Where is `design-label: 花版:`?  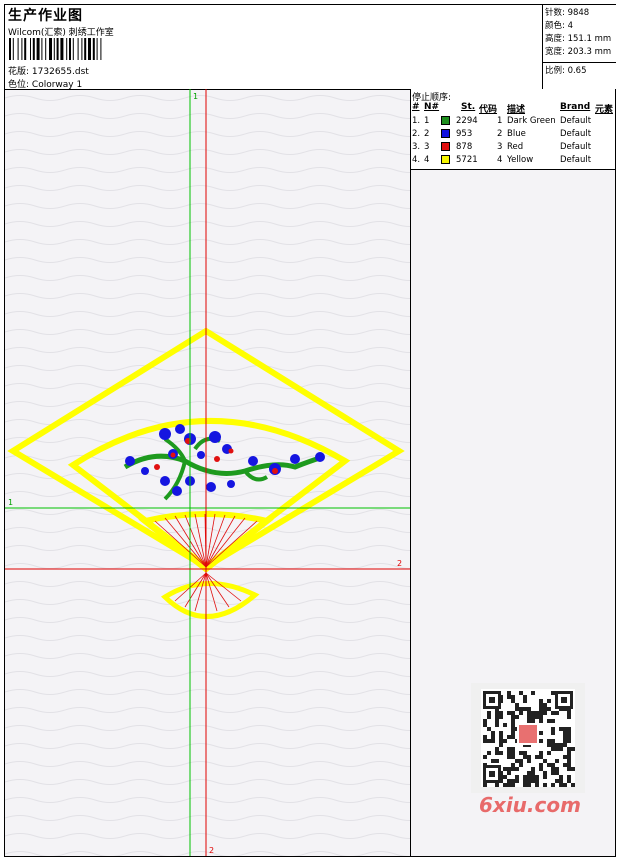
design-label: 花版: is located at coordinates (19, 72).